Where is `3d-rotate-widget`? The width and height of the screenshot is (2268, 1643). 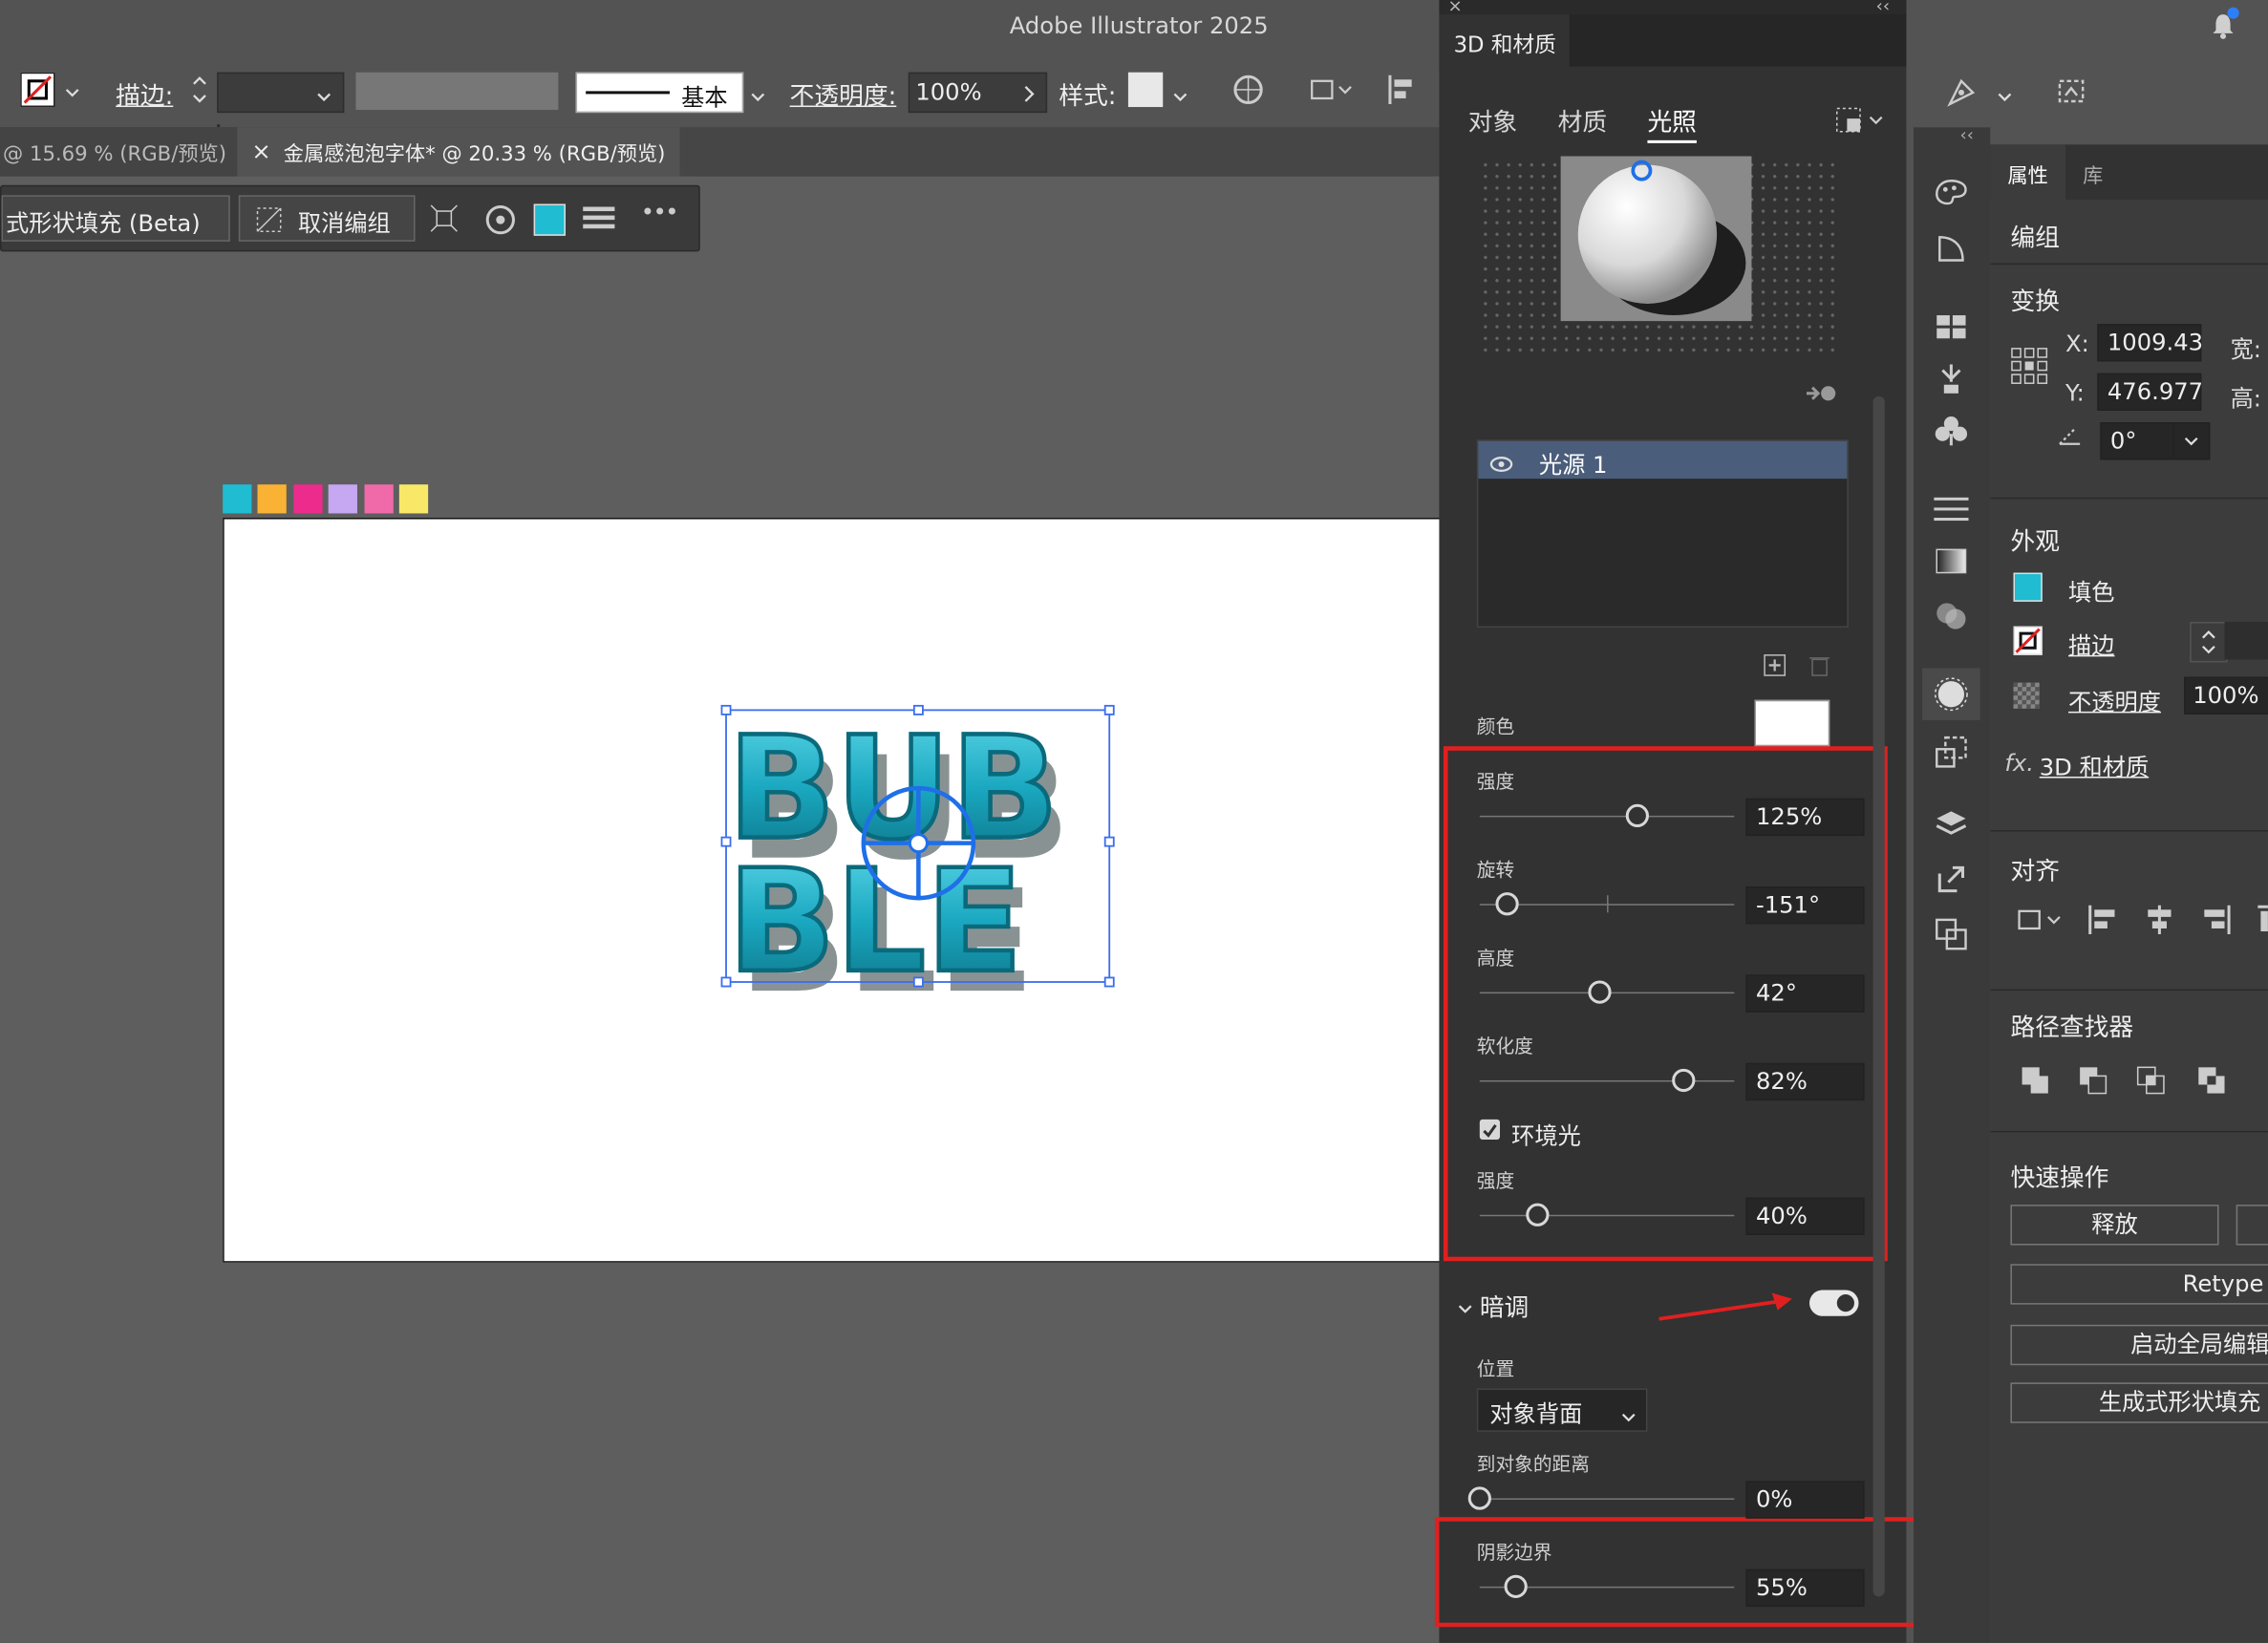 3d-rotate-widget is located at coordinates (918, 843).